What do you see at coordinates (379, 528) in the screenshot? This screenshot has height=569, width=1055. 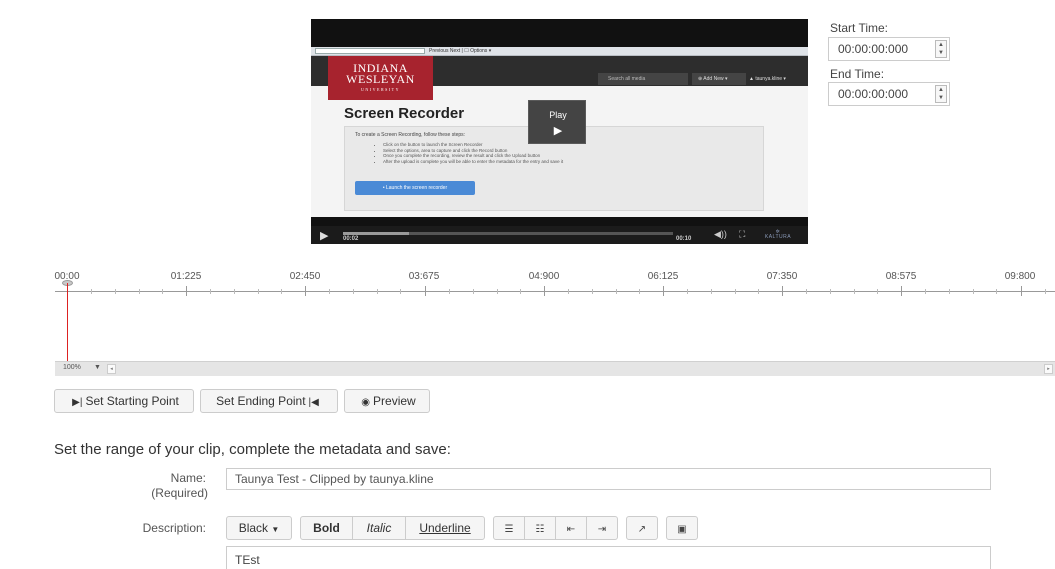 I see `italic-button: Italic` at bounding box center [379, 528].